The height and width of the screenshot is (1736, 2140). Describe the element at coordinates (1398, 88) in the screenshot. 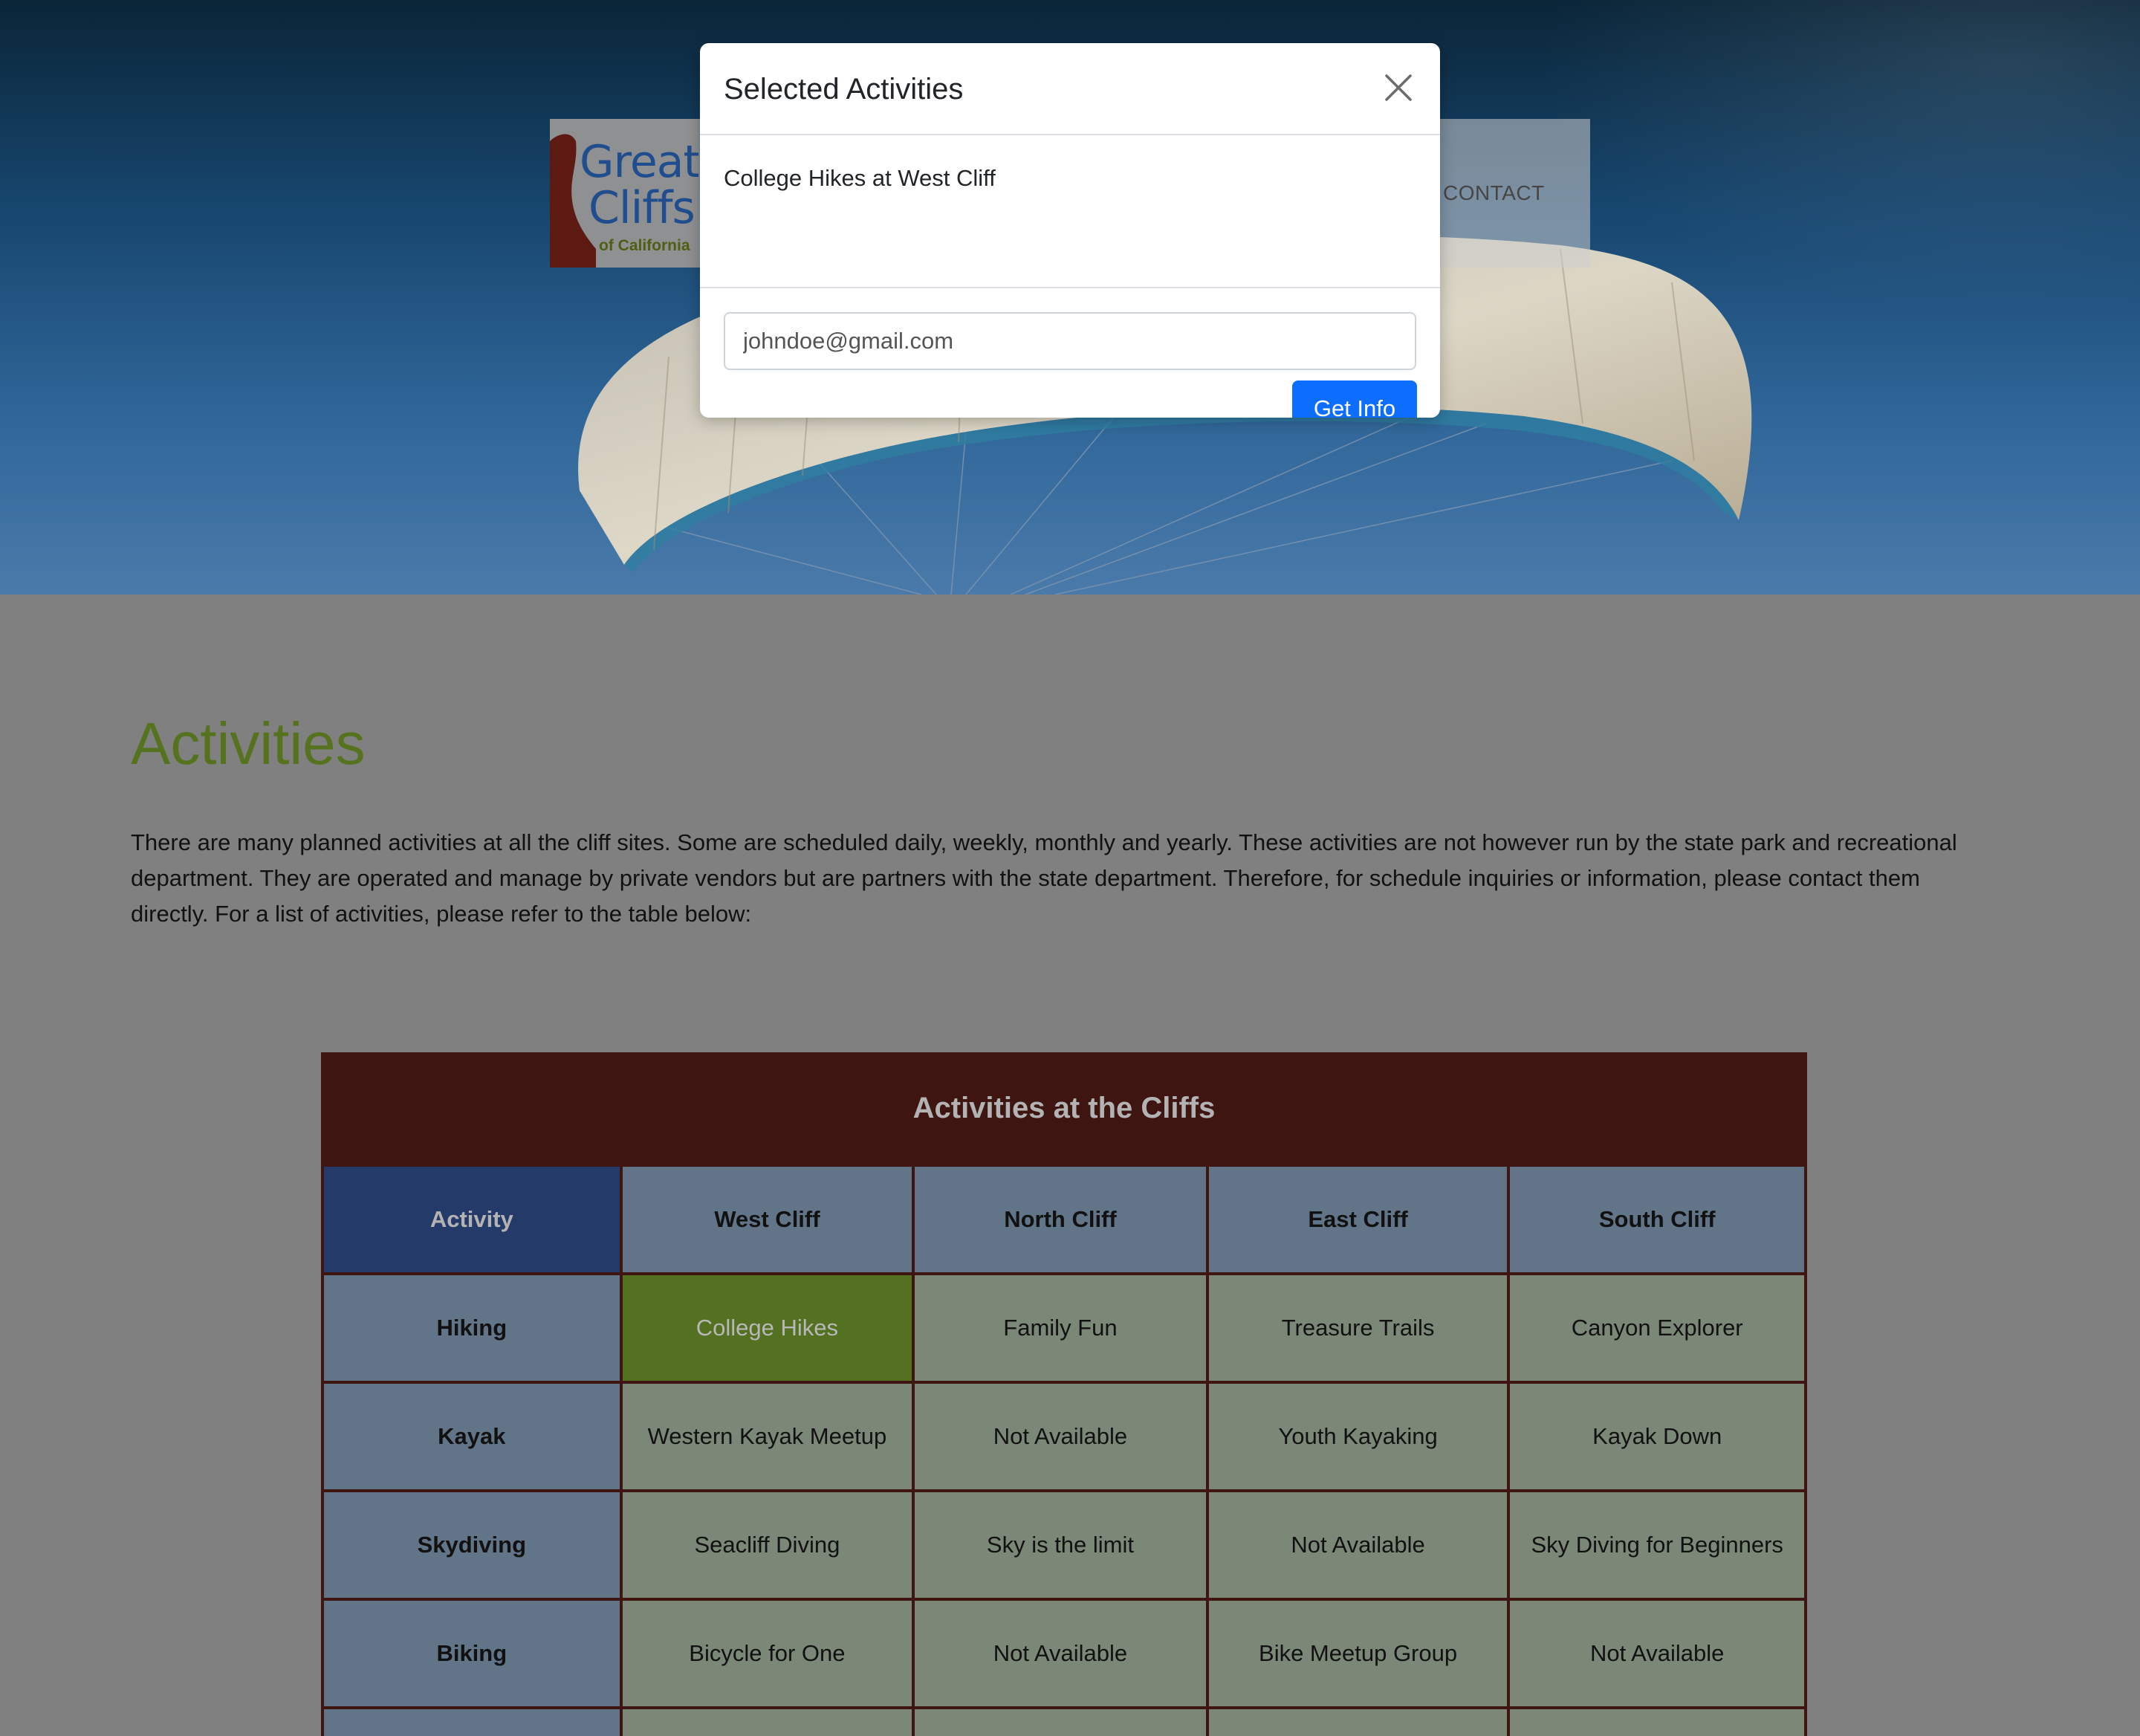

I see `close-icon` at that location.